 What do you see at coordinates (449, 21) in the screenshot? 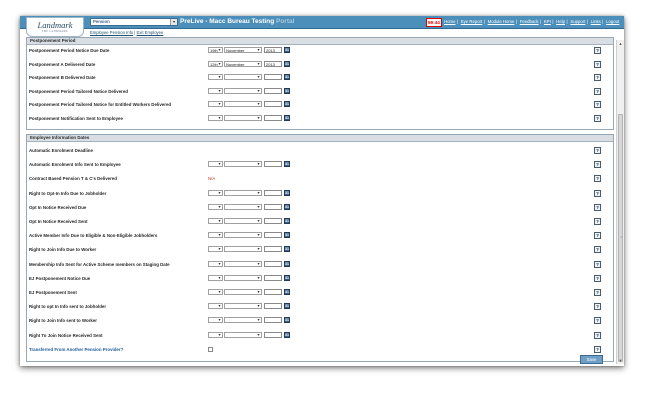
I see `link-home: Home` at bounding box center [449, 21].